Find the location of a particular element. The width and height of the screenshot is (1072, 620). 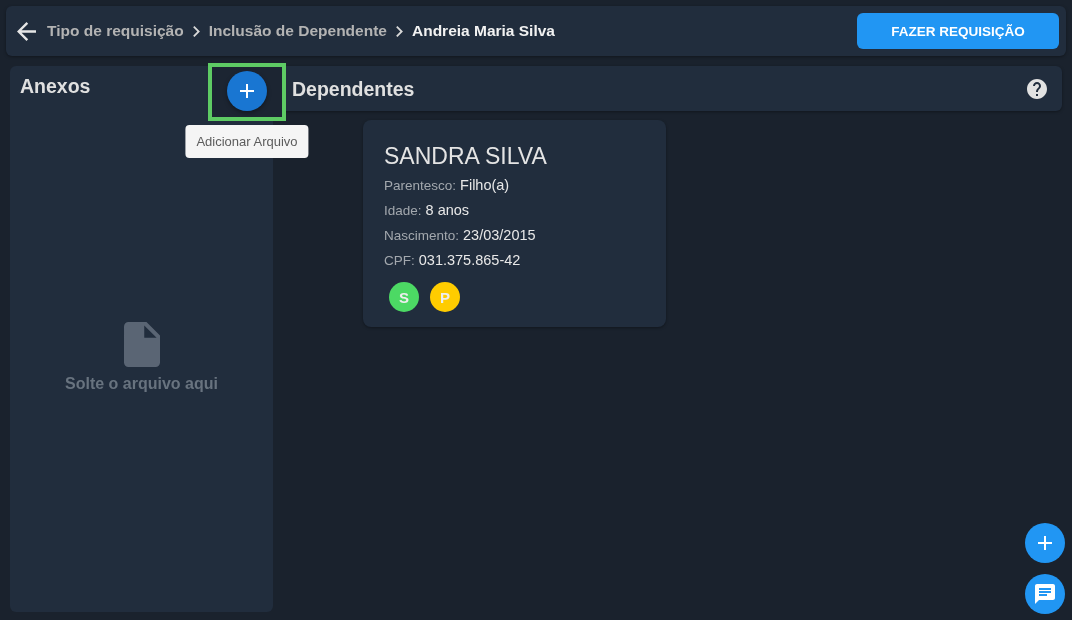

letter-badge: S is located at coordinates (404, 297).